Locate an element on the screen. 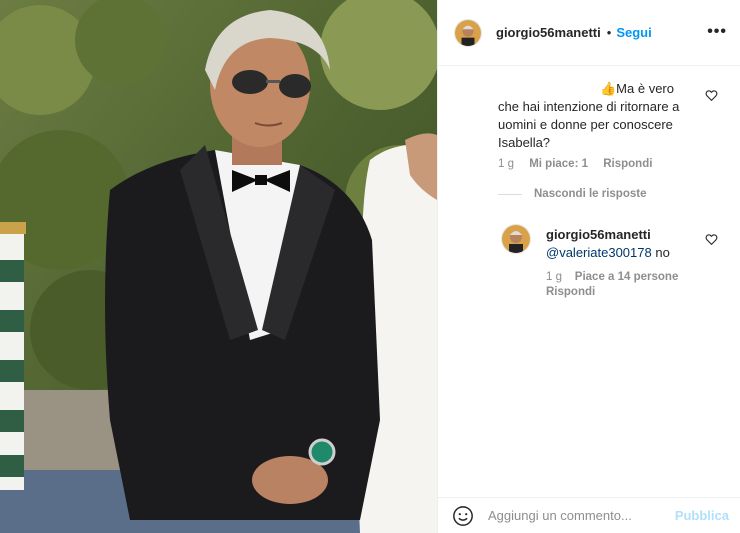 The image size is (740, 533). post-header: giorgio56manetti • Segui ••• is located at coordinates (589, 33).